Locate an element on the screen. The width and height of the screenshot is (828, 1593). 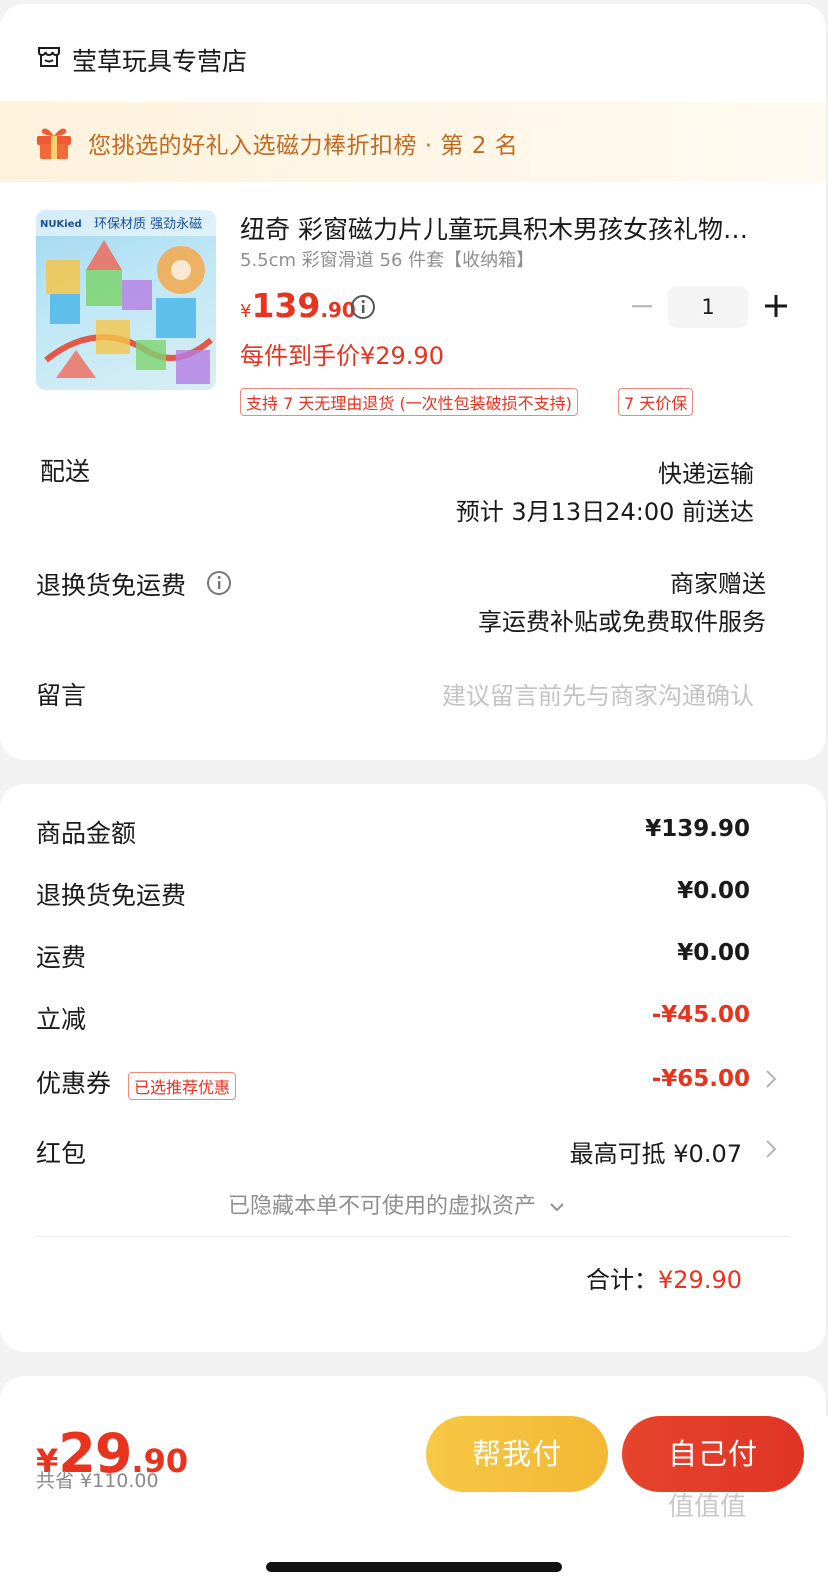
discount-value: -¥45.00 is located at coordinates (700, 1015).